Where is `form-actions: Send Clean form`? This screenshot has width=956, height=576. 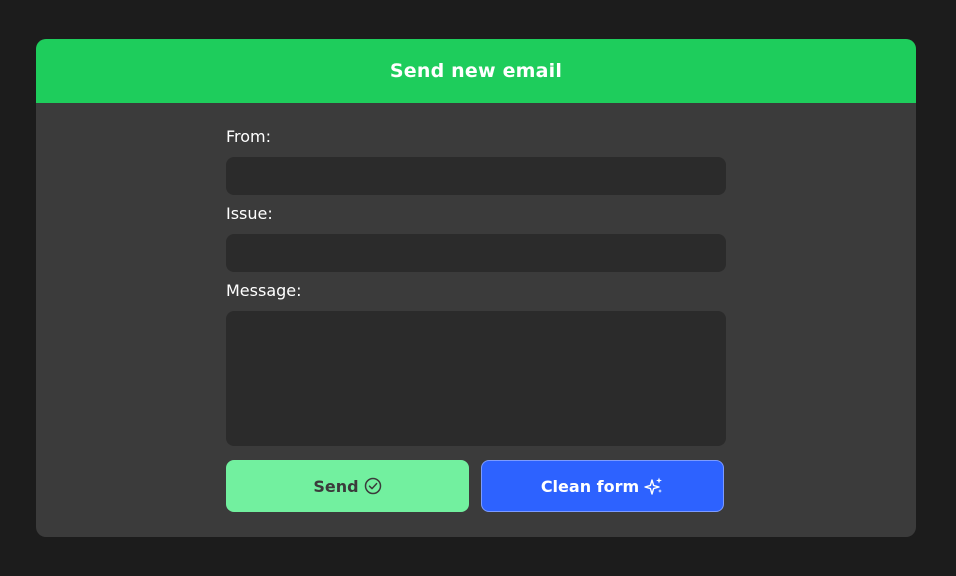
form-actions: Send Clean form is located at coordinates (475, 486).